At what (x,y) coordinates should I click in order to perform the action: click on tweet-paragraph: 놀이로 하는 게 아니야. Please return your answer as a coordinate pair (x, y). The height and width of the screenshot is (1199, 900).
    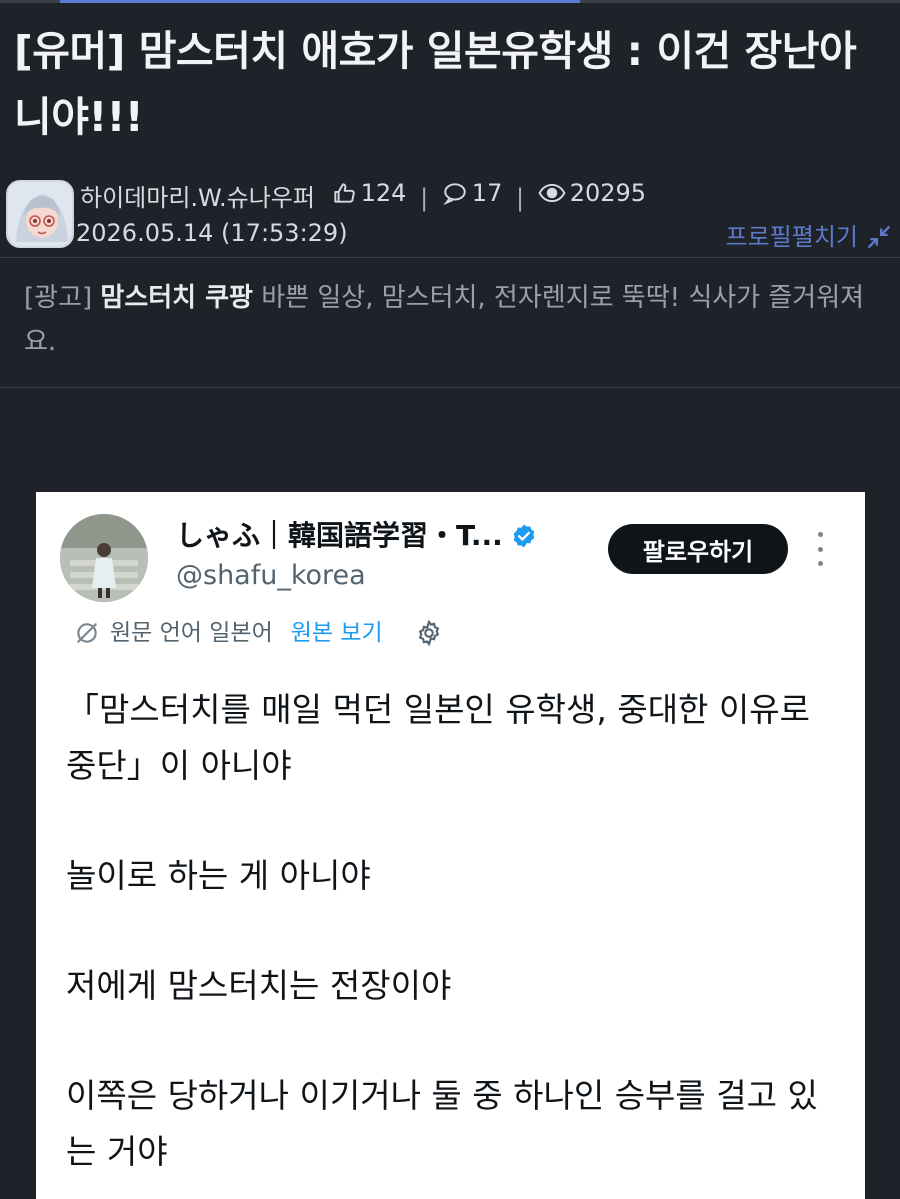
    Looking at the image, I should click on (218, 875).